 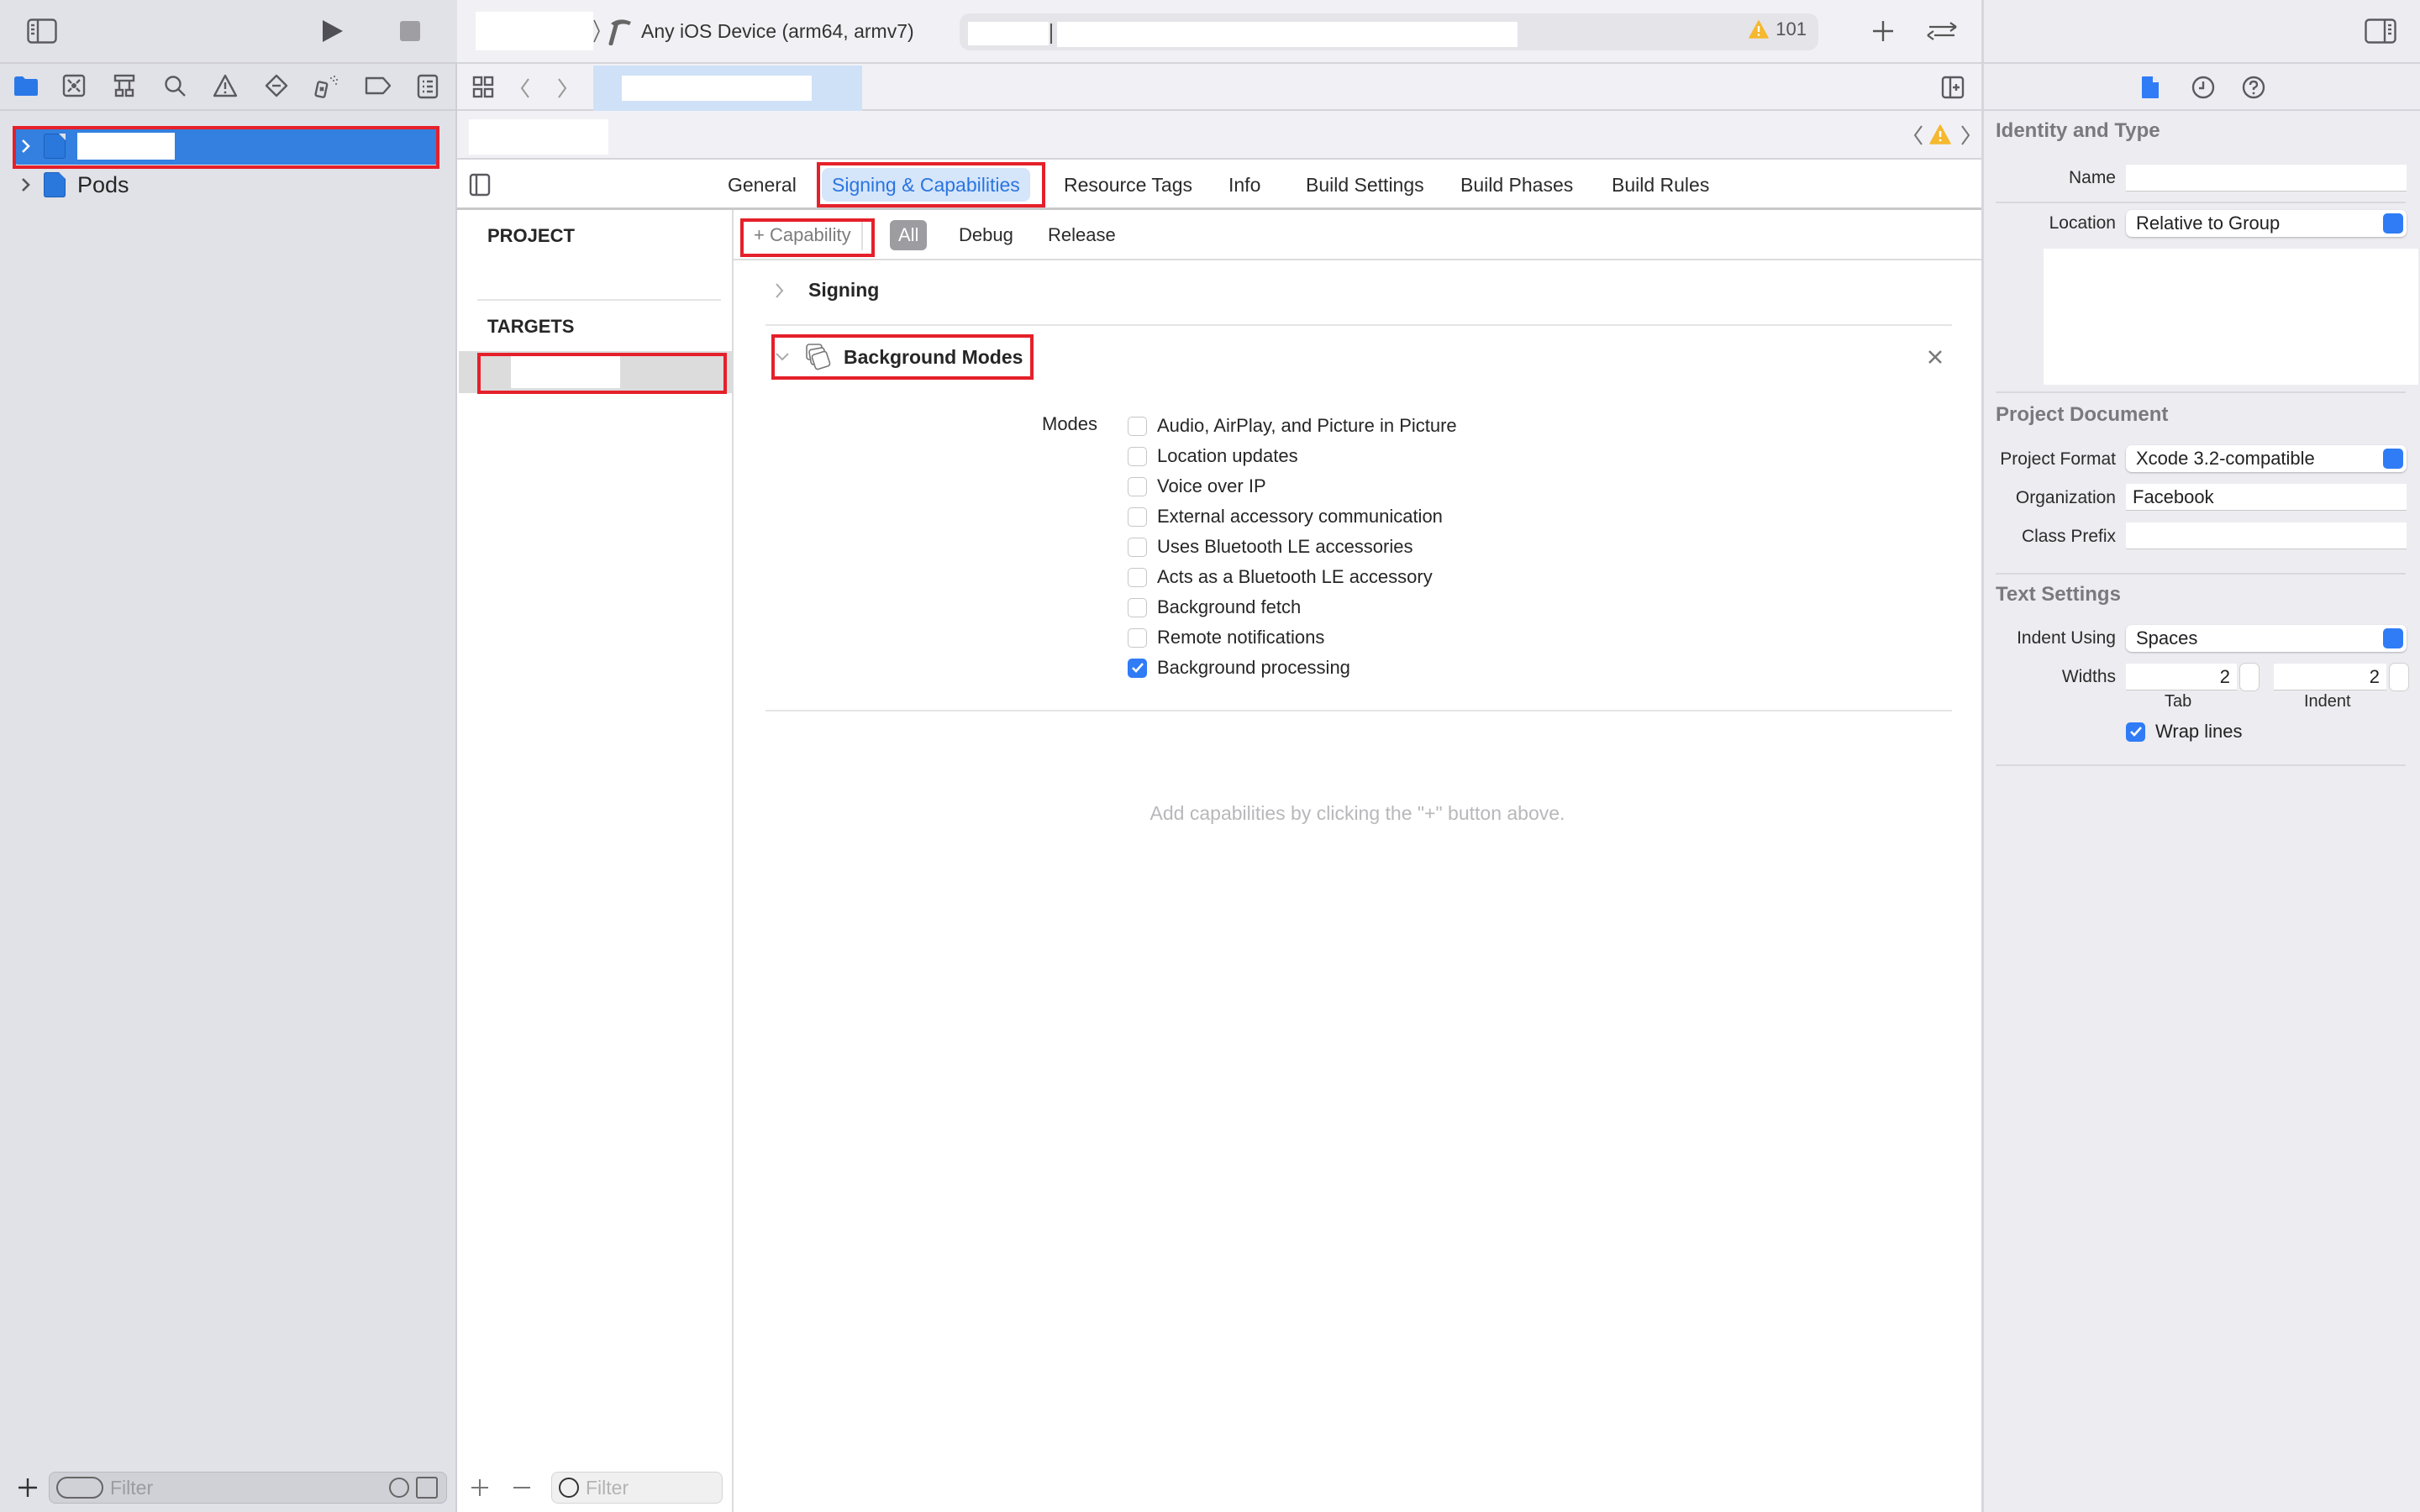 I want to click on project-format-select: Xcode 3.2-compatible, so click(x=2267, y=458).